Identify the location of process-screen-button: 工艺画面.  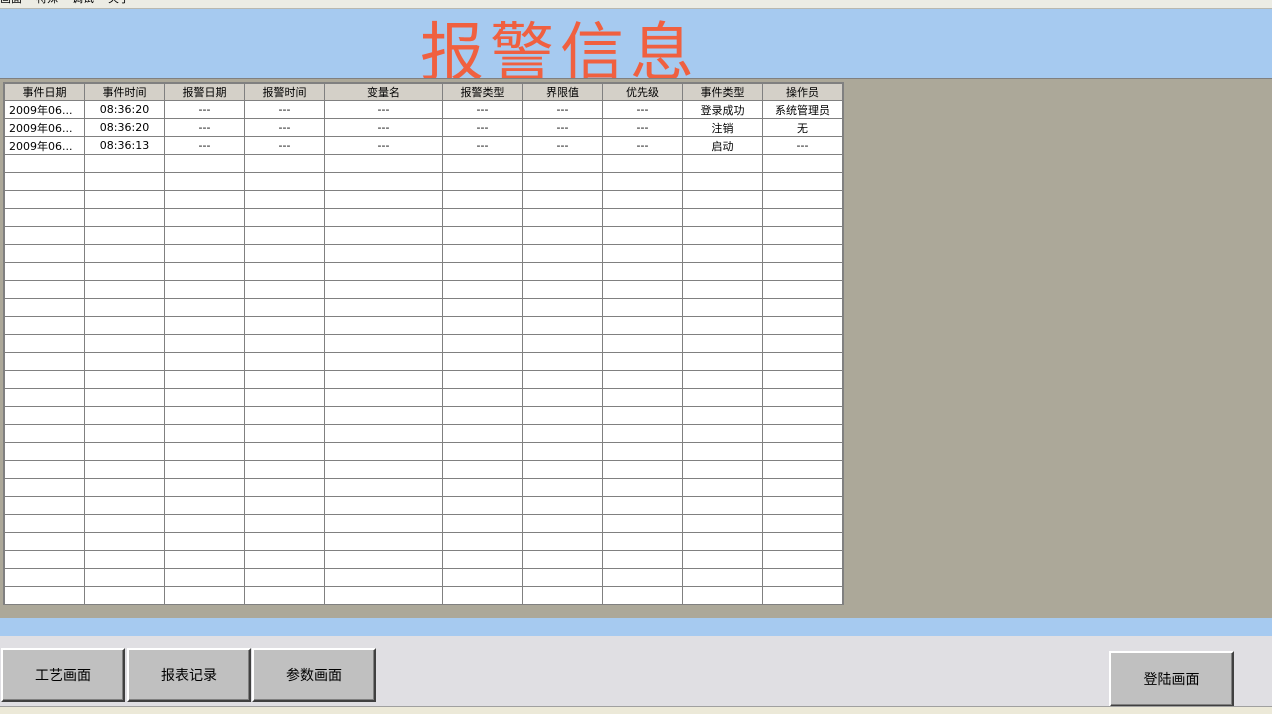
(63, 675).